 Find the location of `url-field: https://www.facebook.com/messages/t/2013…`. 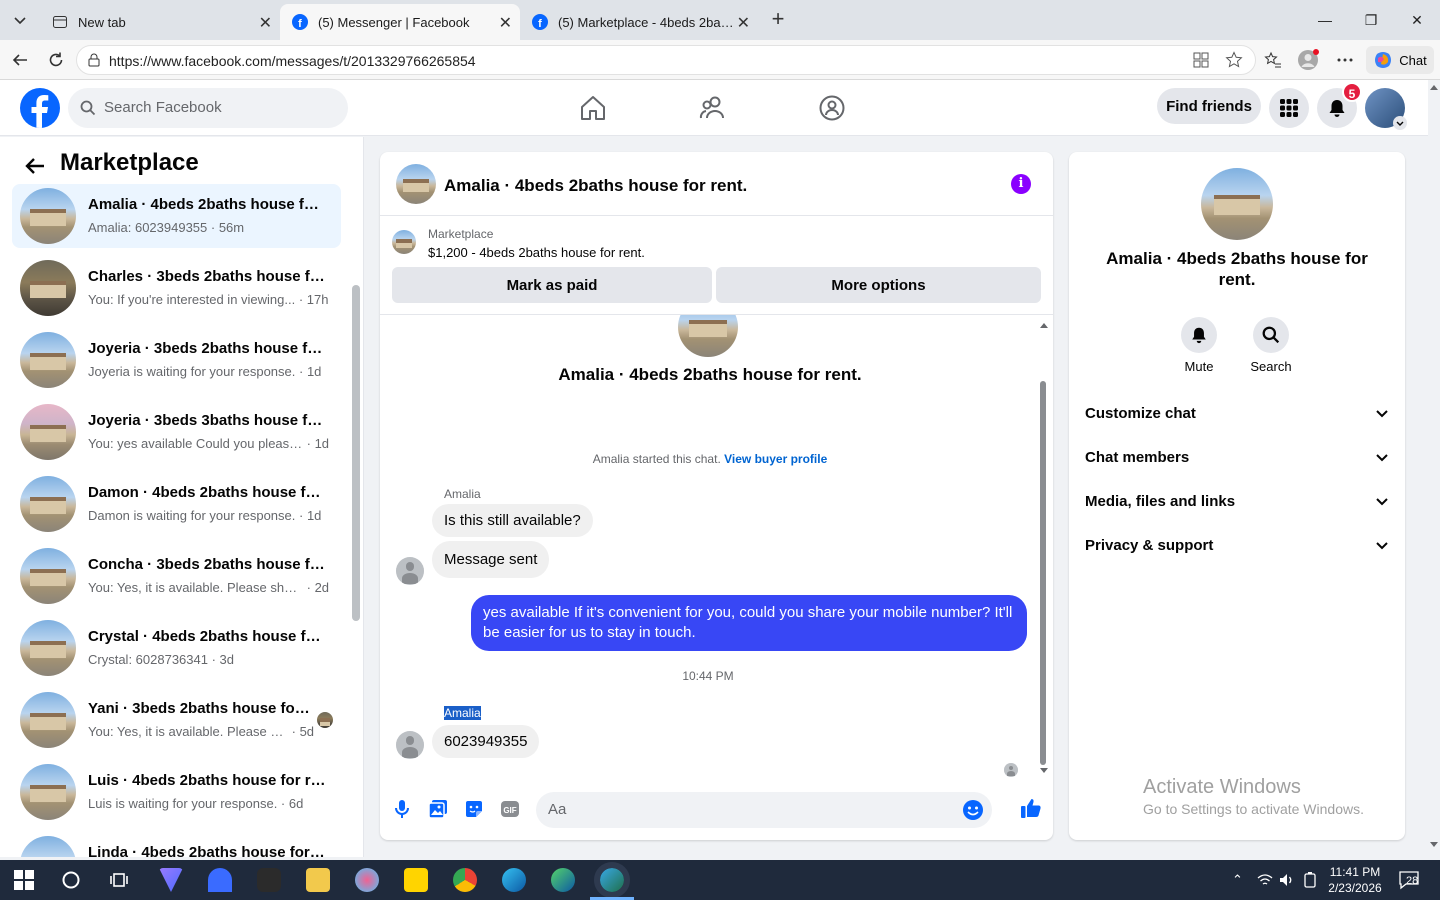

url-field: https://www.facebook.com/messages/t/2013… is located at coordinates (666, 60).